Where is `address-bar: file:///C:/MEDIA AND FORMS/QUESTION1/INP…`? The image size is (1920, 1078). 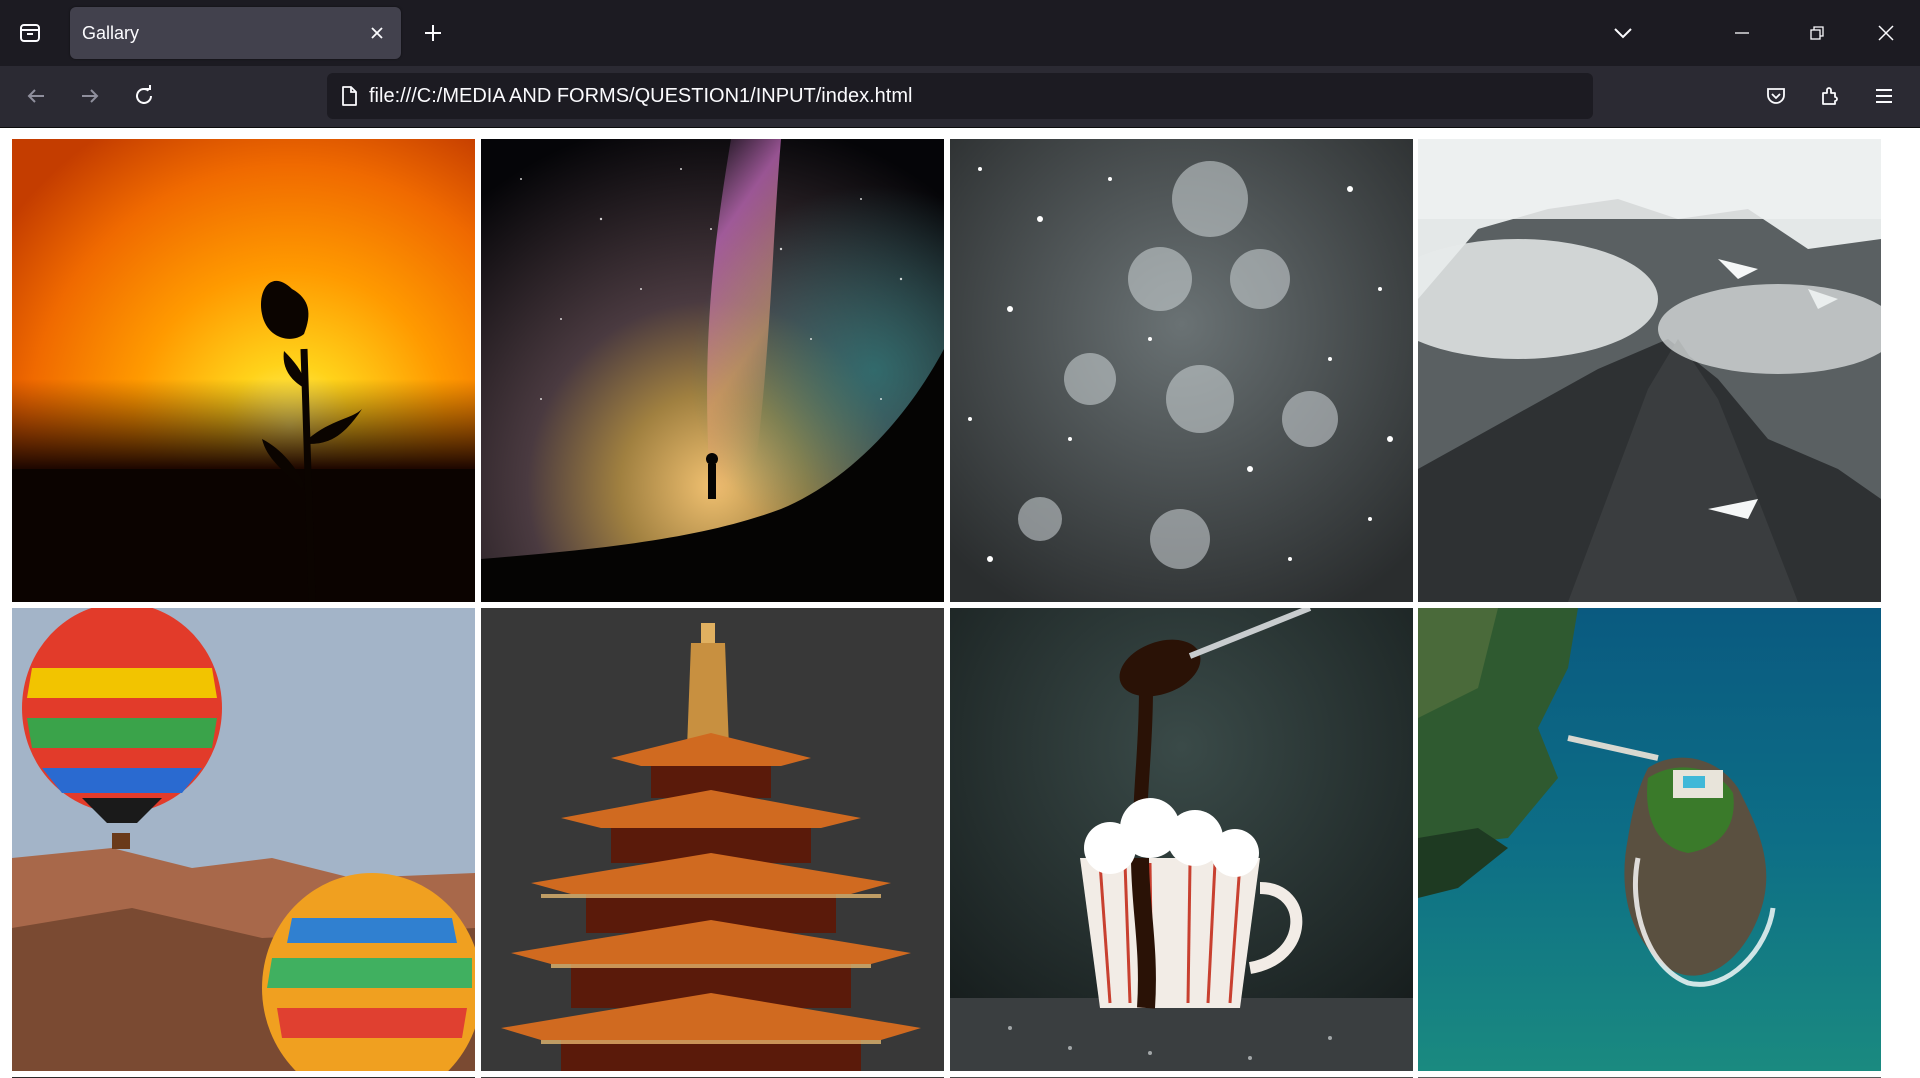
address-bar: file:///C:/MEDIA AND FORMS/QUESTION1/INP… is located at coordinates (960, 96).